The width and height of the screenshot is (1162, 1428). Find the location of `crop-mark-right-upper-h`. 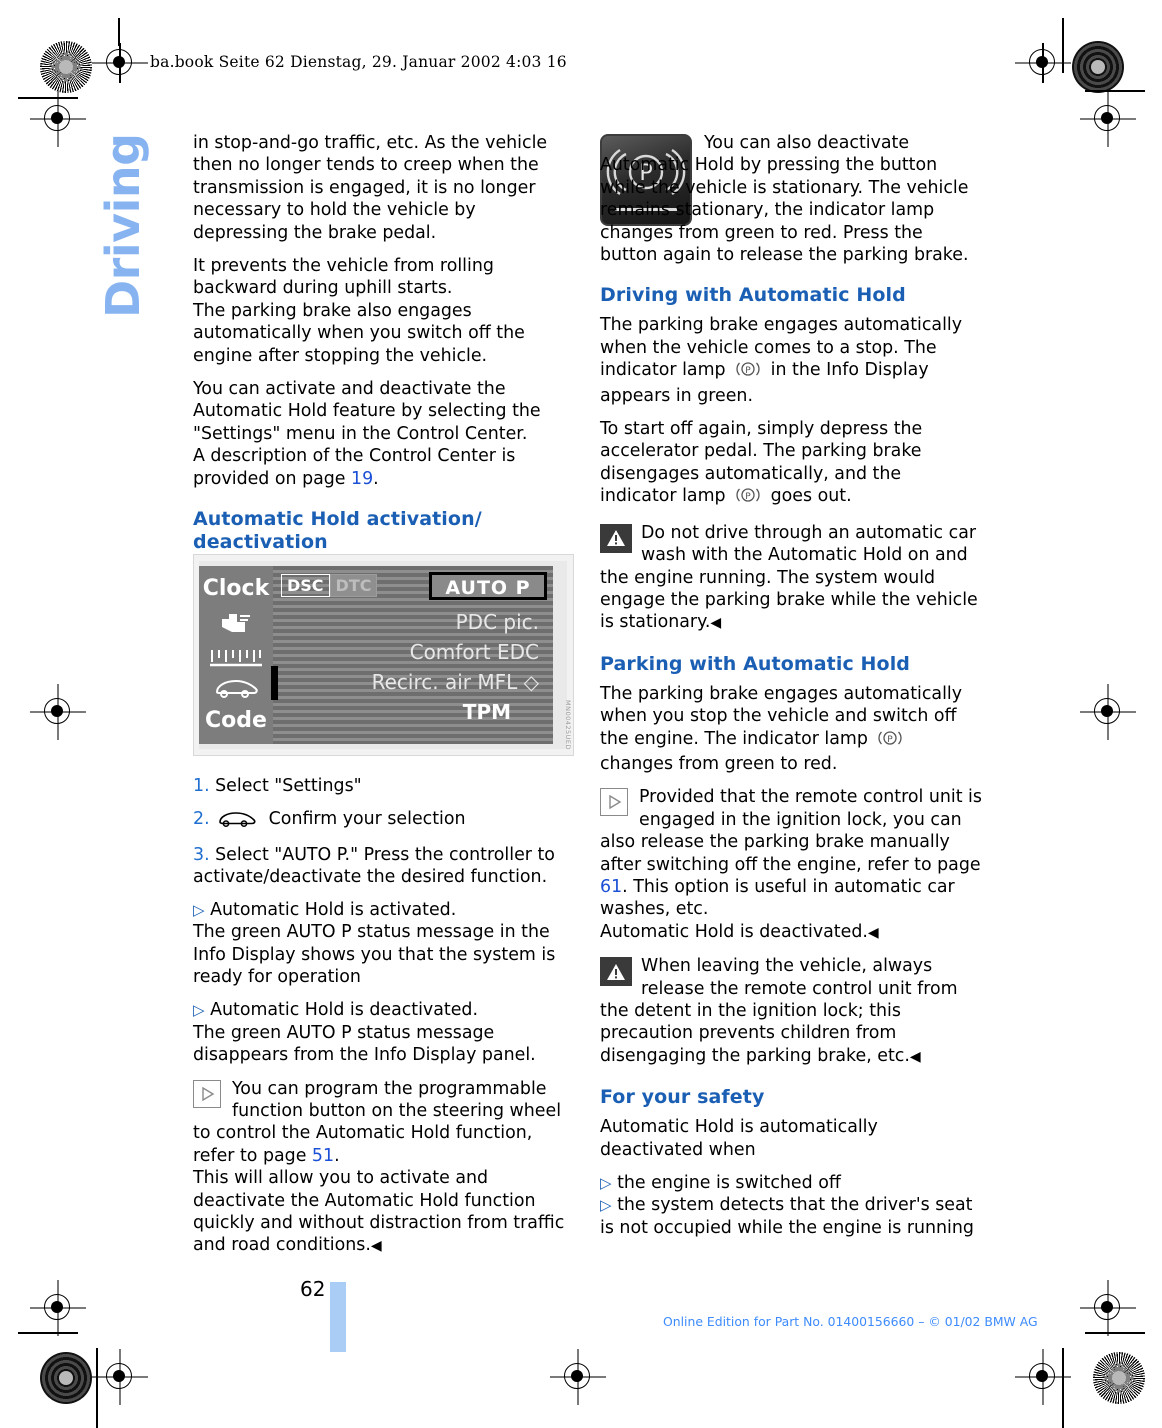

crop-mark-right-upper-h is located at coordinates (1115, 91).